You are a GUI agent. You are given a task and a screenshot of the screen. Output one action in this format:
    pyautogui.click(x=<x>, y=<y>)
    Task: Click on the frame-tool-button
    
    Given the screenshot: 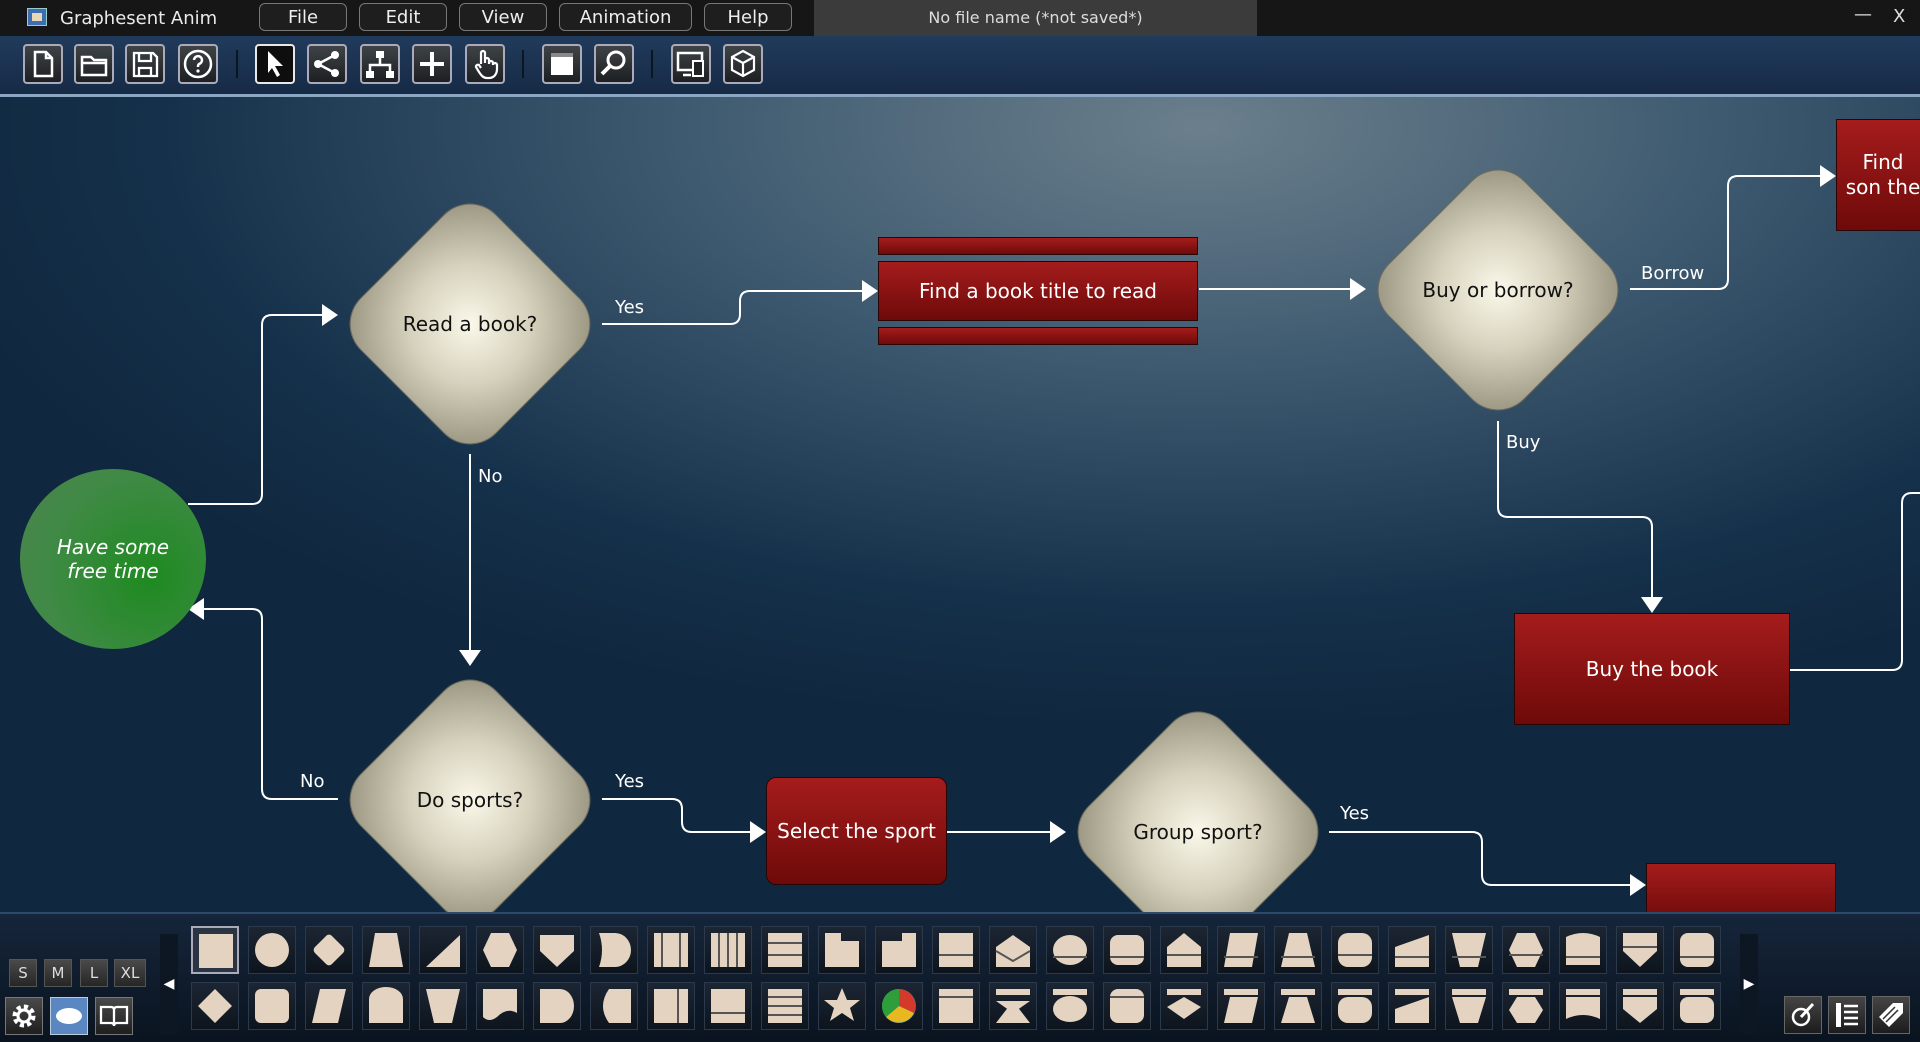 What is the action you would take?
    pyautogui.click(x=562, y=64)
    